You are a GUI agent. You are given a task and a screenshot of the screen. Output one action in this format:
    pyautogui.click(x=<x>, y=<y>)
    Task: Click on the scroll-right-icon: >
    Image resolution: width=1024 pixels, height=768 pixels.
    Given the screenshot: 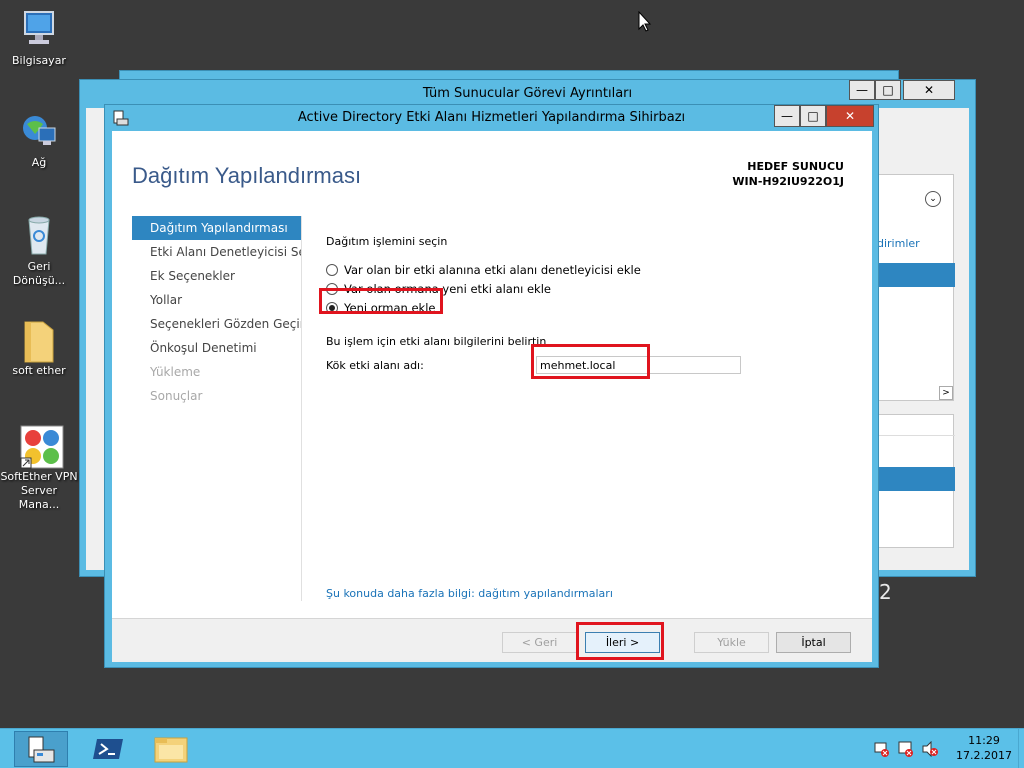 What is the action you would take?
    pyautogui.click(x=946, y=393)
    